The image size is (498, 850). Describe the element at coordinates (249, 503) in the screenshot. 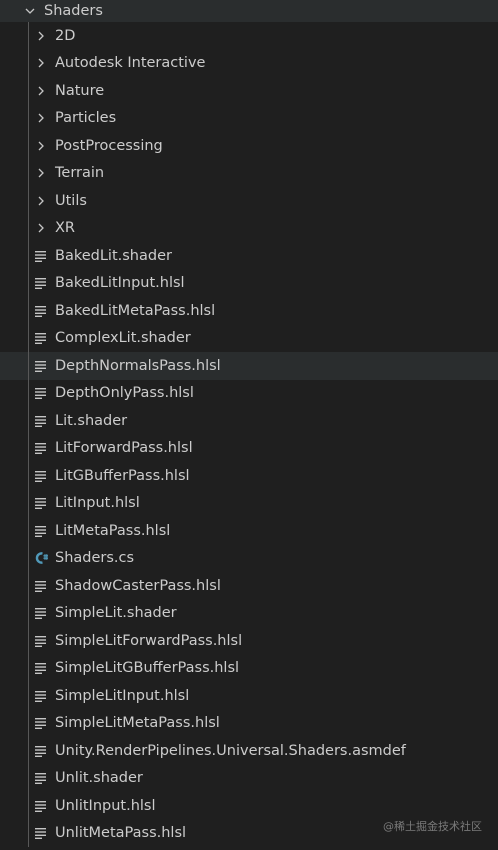

I see `file-litinput-hlsl: LitInput.hlsl` at that location.